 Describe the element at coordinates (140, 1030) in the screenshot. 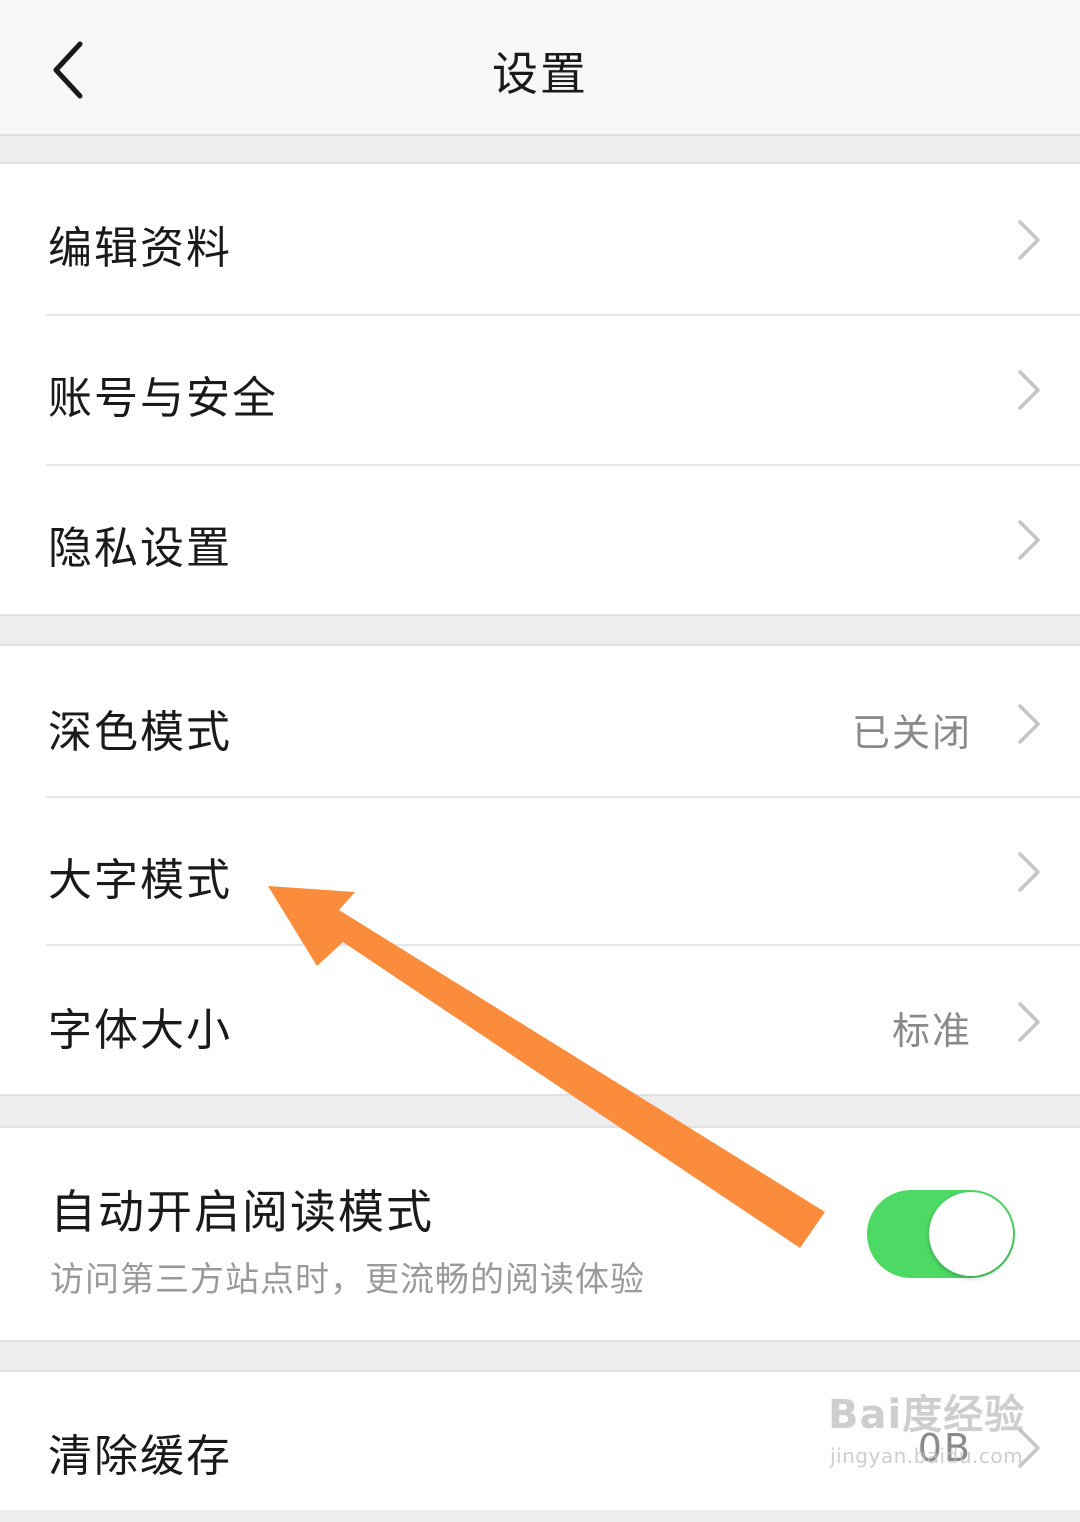

I see `row-label: 字体大小` at that location.